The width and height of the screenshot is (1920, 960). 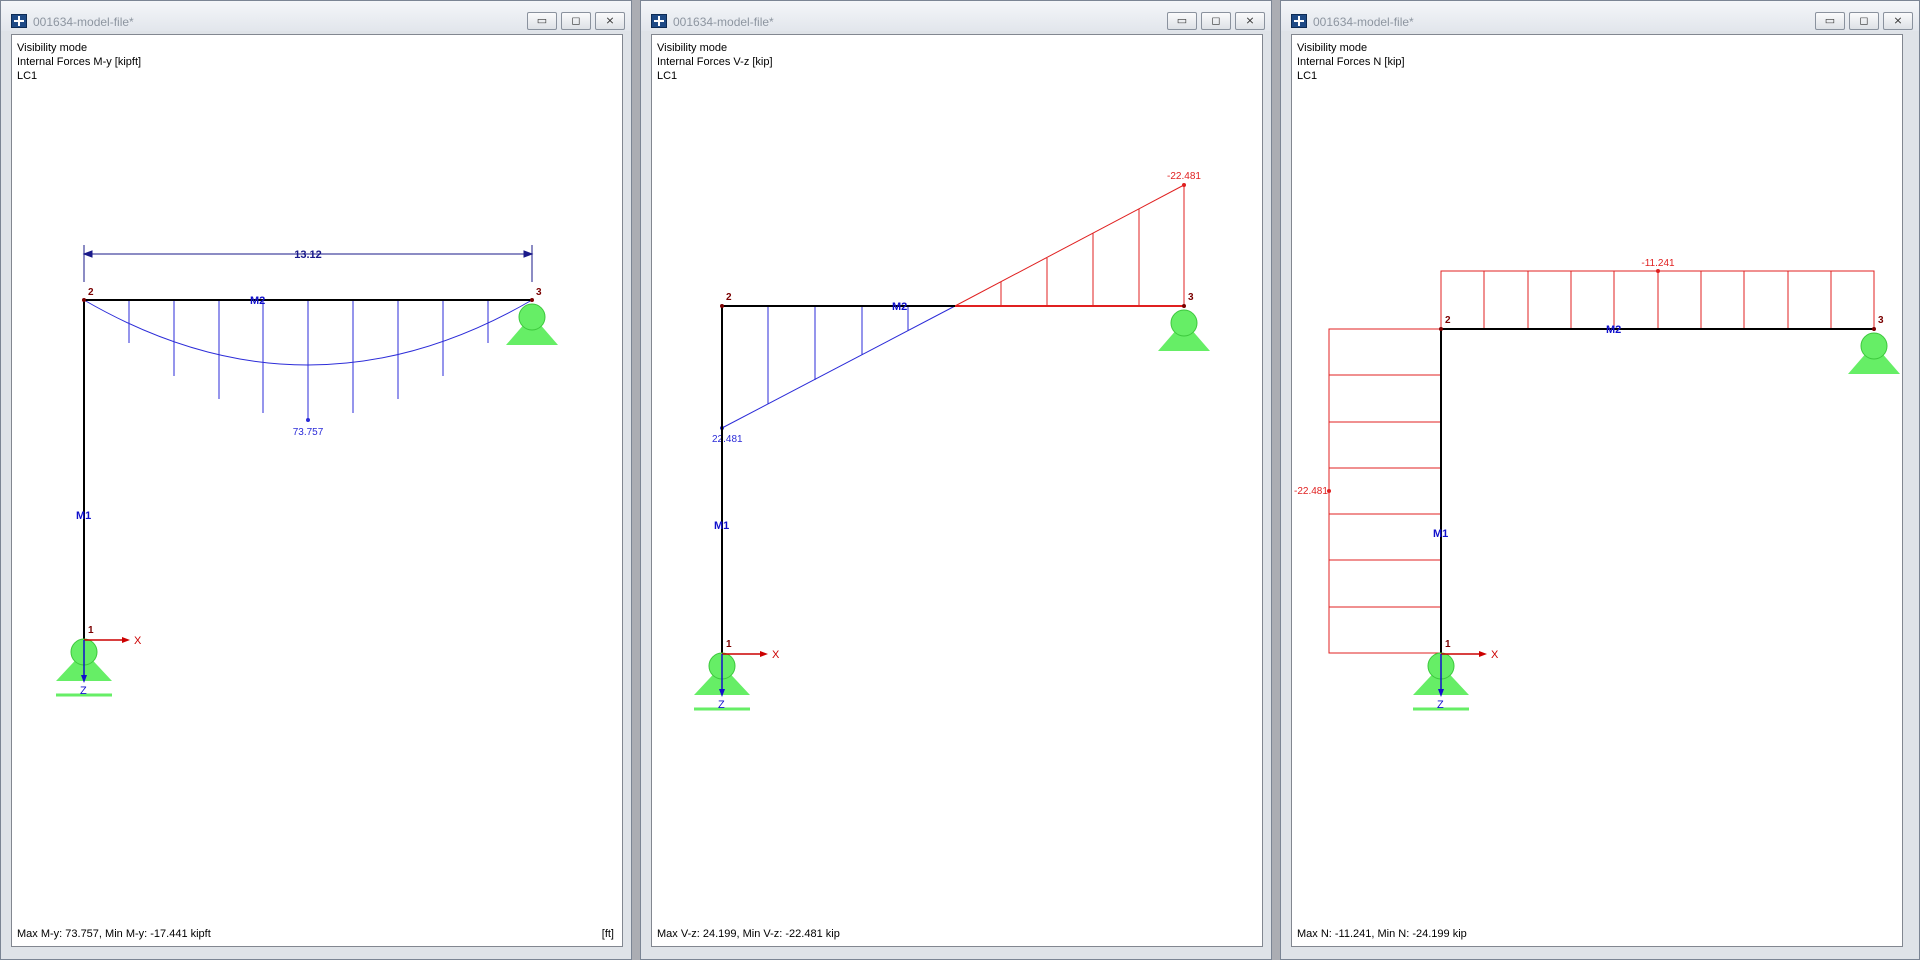 What do you see at coordinates (1385, 491) in the screenshot?
I see `axial-column` at bounding box center [1385, 491].